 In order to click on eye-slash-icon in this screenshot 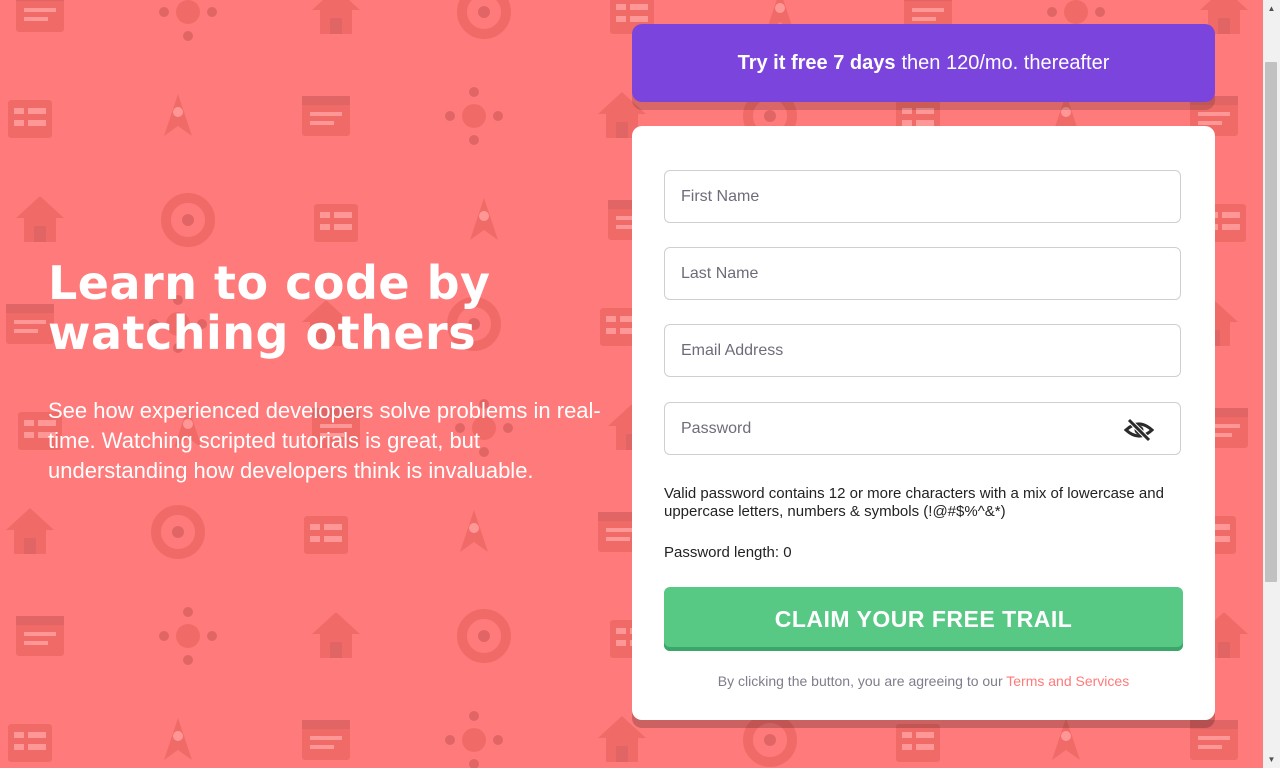, I will do `click(1139, 430)`.